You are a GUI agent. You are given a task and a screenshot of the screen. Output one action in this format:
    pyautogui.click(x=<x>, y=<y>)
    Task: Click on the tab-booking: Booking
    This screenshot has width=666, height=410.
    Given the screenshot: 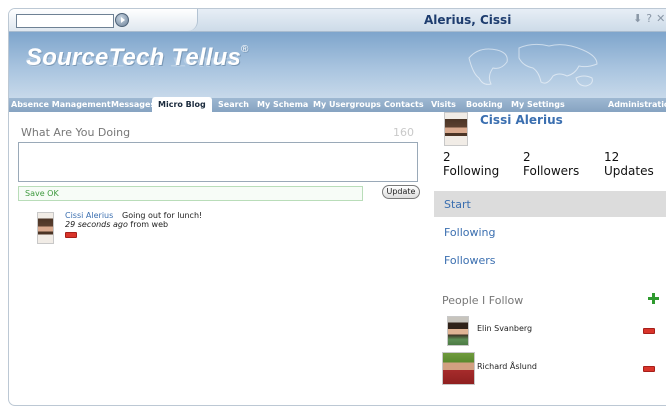 What is the action you would take?
    pyautogui.click(x=484, y=104)
    